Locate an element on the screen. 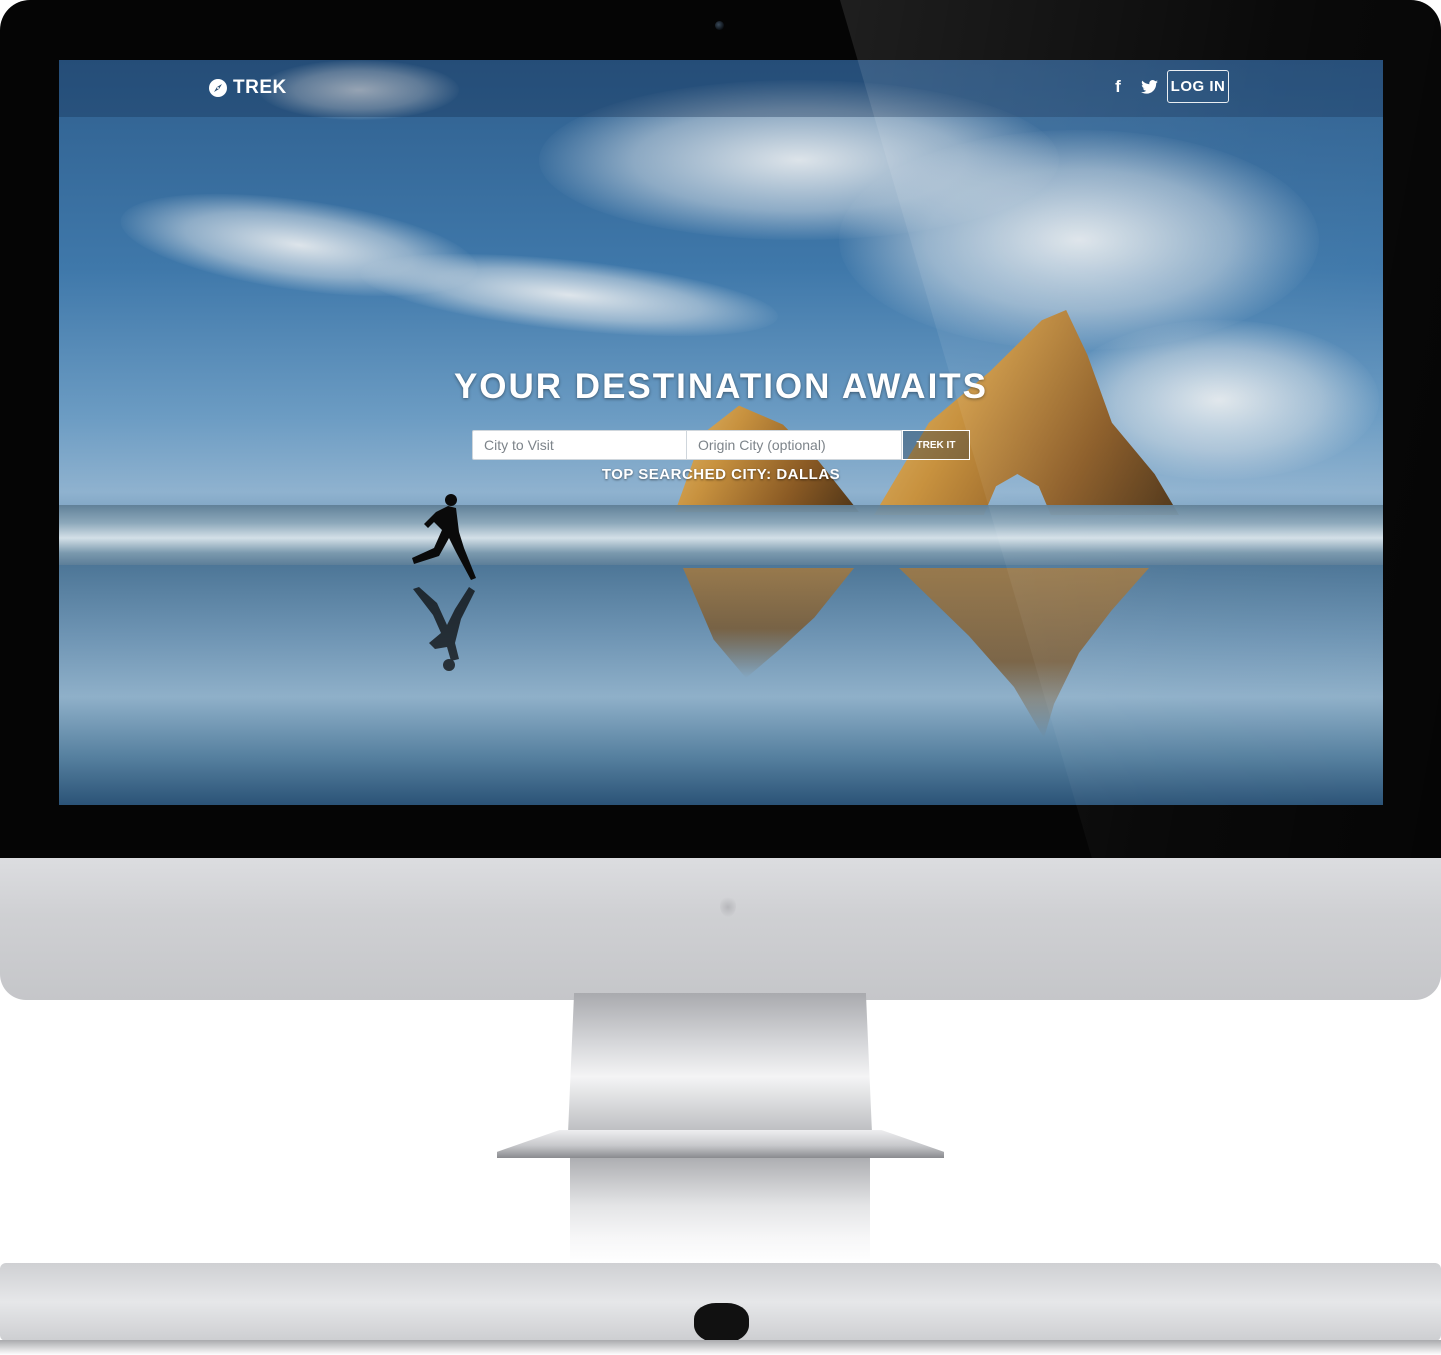 The height and width of the screenshot is (1355, 1441). hero-title: YOUR DESTINATION AWAITS is located at coordinates (721, 386).